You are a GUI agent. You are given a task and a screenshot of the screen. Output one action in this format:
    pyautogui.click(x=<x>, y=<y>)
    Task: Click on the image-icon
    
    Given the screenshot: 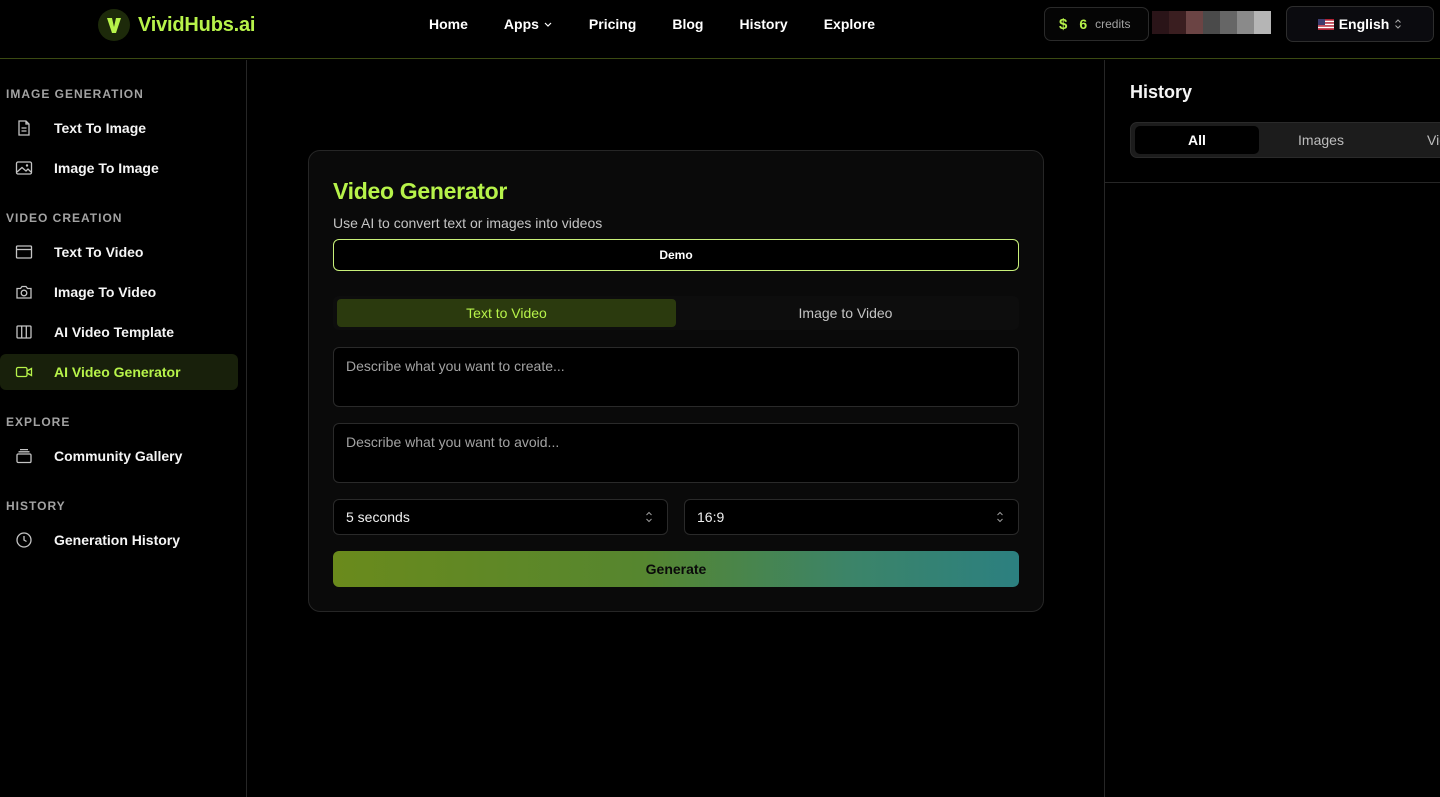 What is the action you would take?
    pyautogui.click(x=24, y=168)
    